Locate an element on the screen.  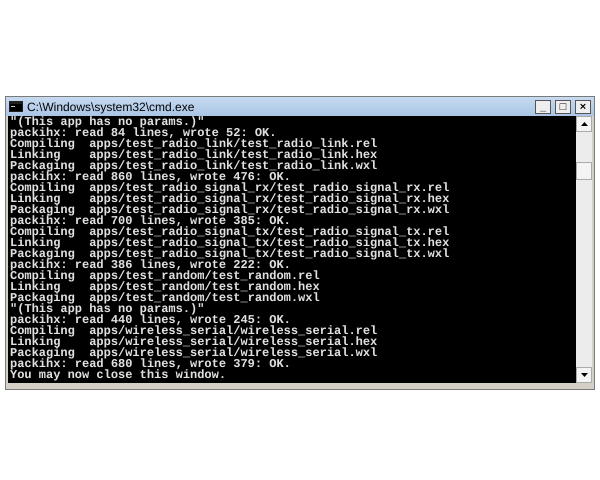
console-line: Packaging apps/test_radio_link/test_radio_link.wxl is located at coordinates (194, 166).